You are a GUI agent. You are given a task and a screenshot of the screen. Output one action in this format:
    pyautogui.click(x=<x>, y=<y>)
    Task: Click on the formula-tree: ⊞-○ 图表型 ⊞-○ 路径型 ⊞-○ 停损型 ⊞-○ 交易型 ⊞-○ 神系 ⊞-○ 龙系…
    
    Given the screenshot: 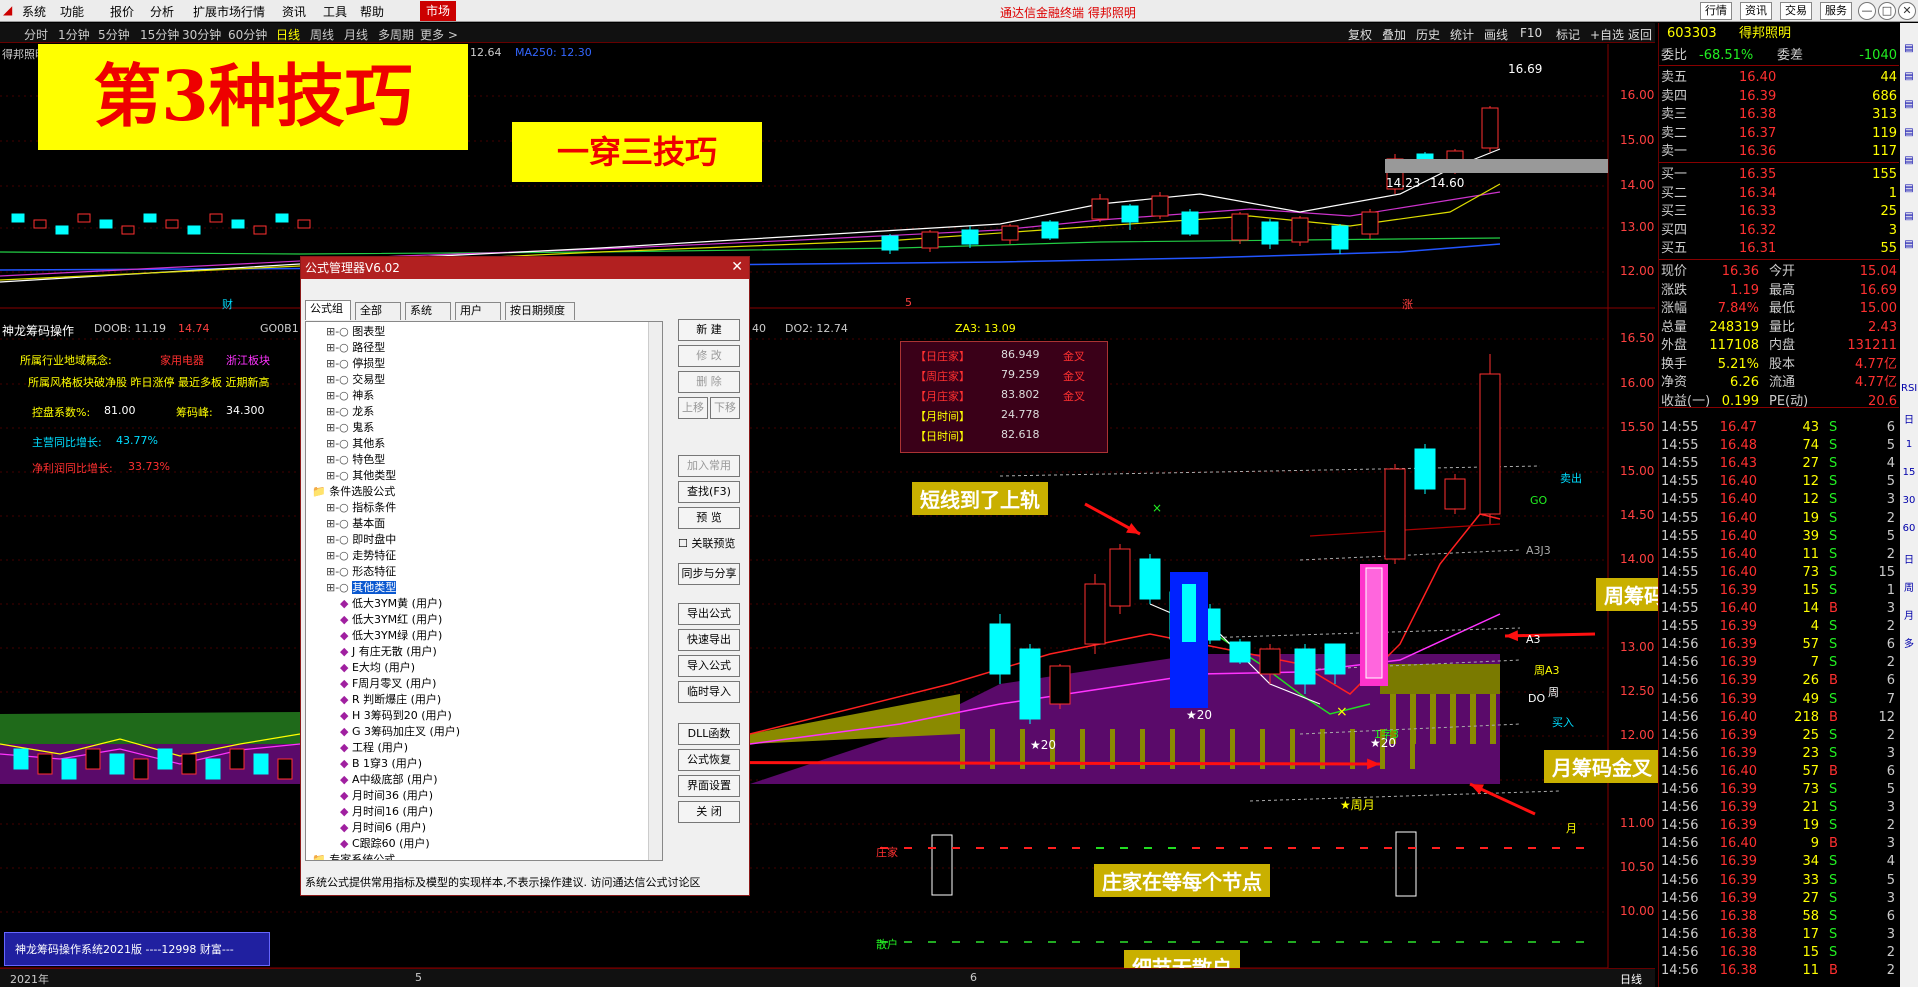 What is the action you would take?
    pyautogui.click(x=484, y=591)
    